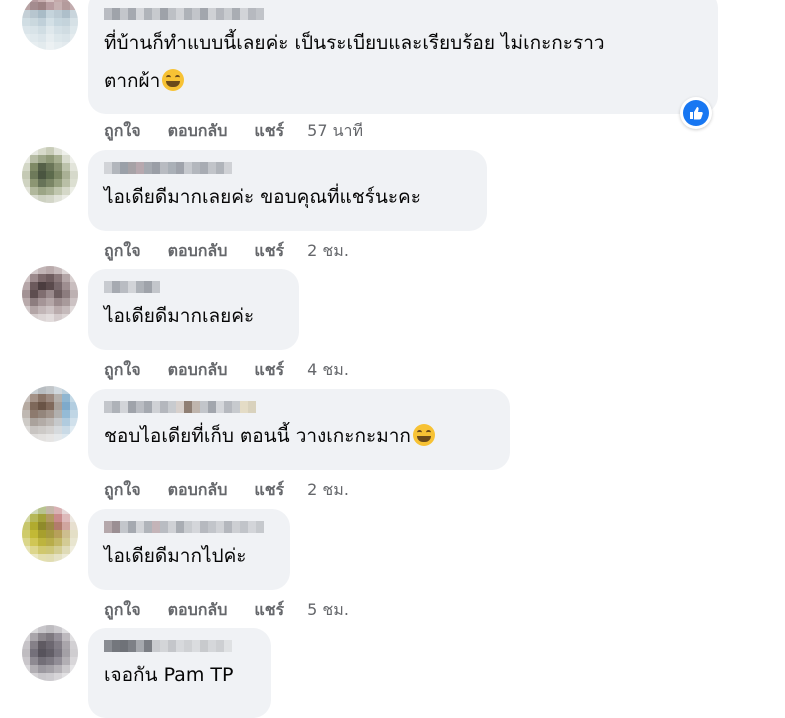 Image resolution: width=785 pixels, height=718 pixels. I want to click on comment-bubble: ไอเดียดีมากเลยค่ะ ขอบคุณที่แชร์นะคะ, so click(287, 190).